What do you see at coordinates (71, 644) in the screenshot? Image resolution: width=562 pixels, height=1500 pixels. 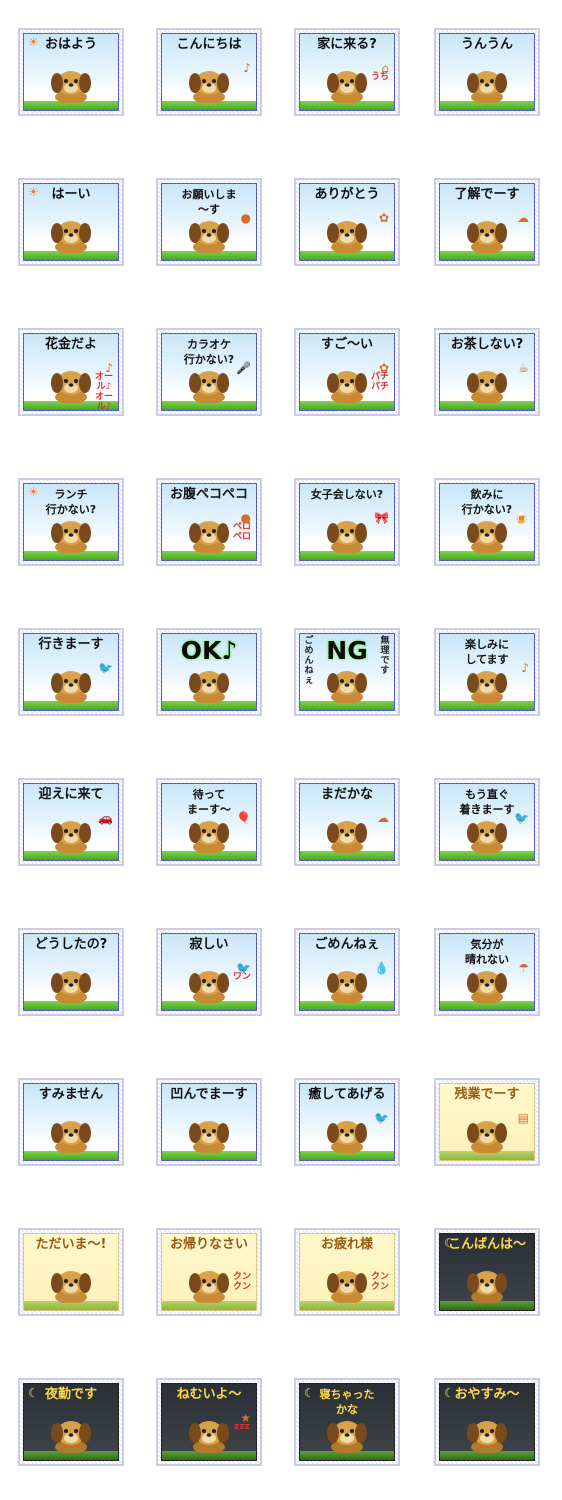 I see `sticker-caption: 行きまーす` at bounding box center [71, 644].